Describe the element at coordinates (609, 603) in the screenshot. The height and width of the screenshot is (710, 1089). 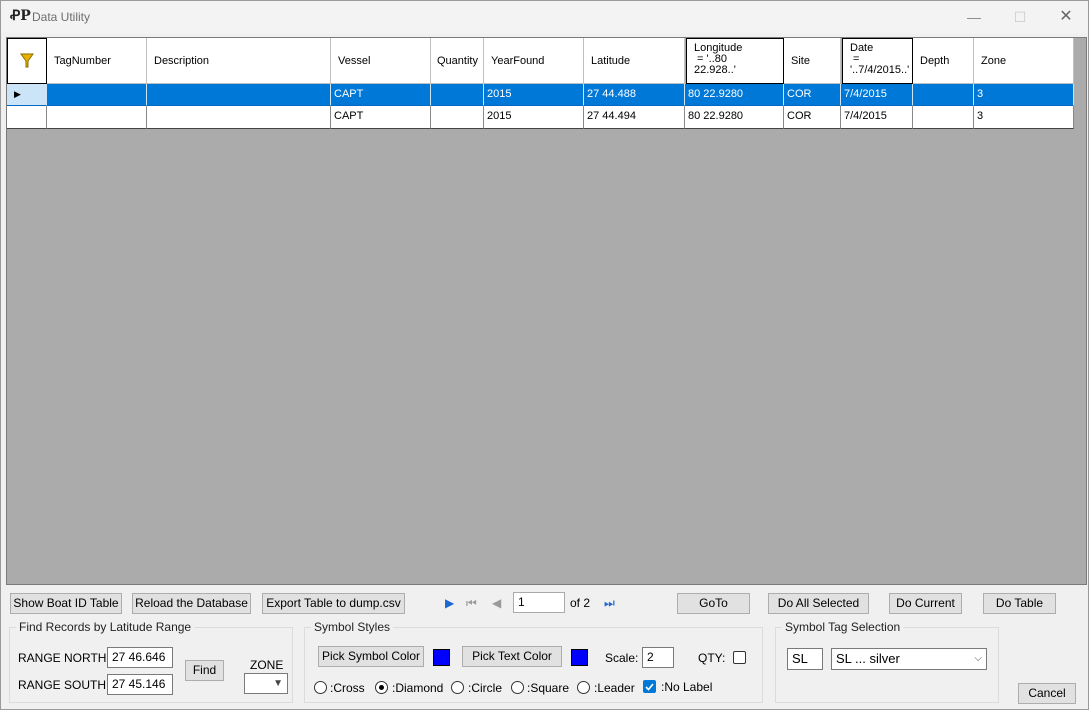
I see `last-page-icon: ⏭` at that location.